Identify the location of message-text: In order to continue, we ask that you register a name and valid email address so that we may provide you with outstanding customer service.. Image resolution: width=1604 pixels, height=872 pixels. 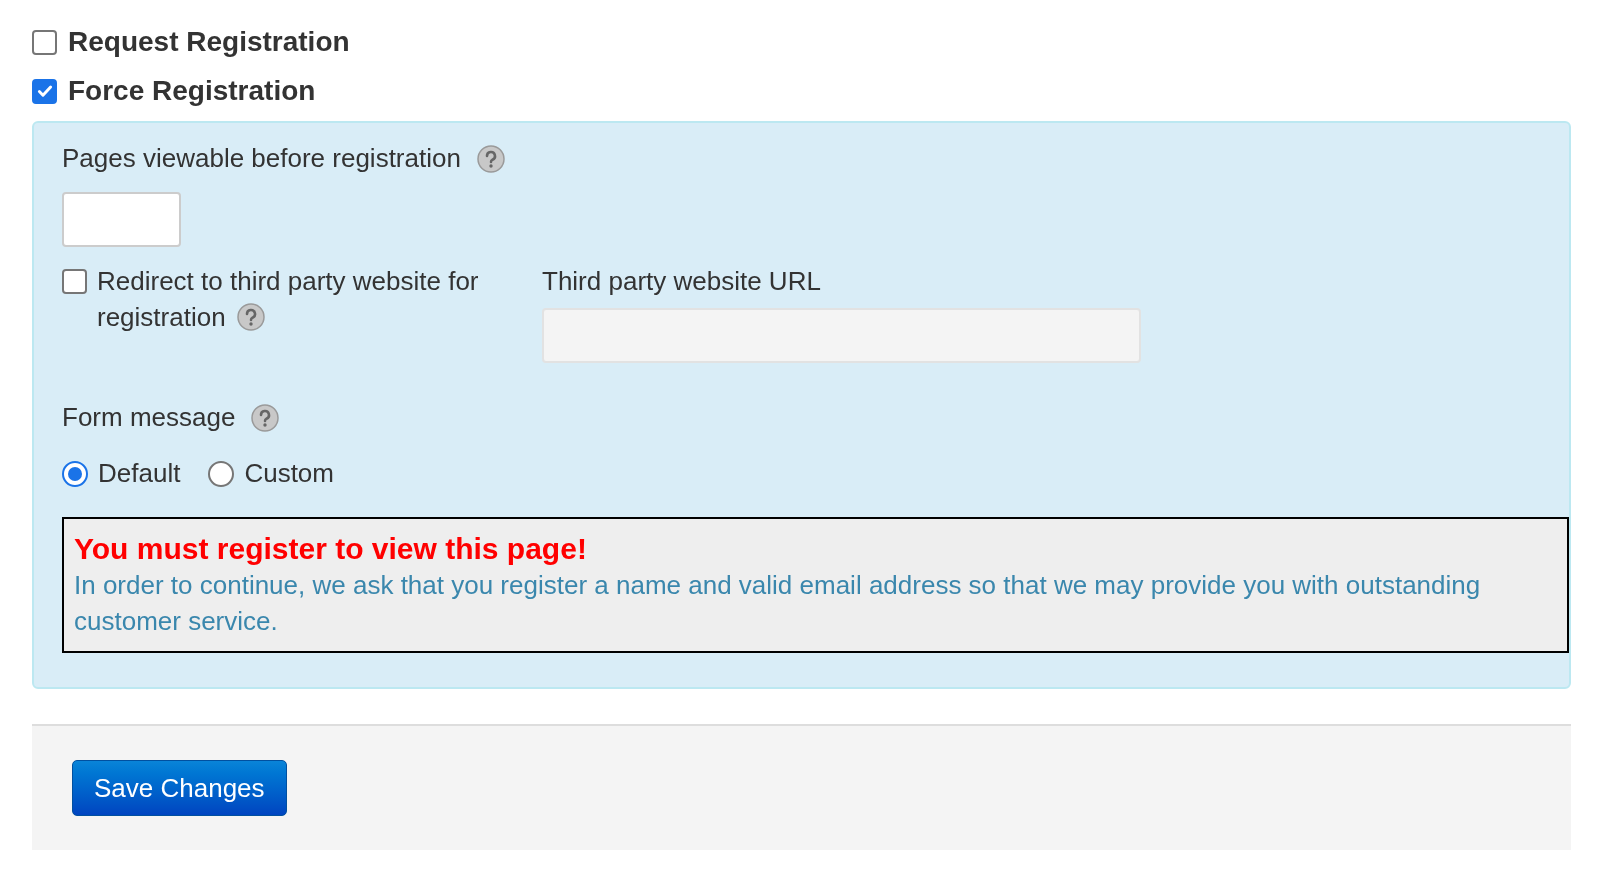
(778, 603).